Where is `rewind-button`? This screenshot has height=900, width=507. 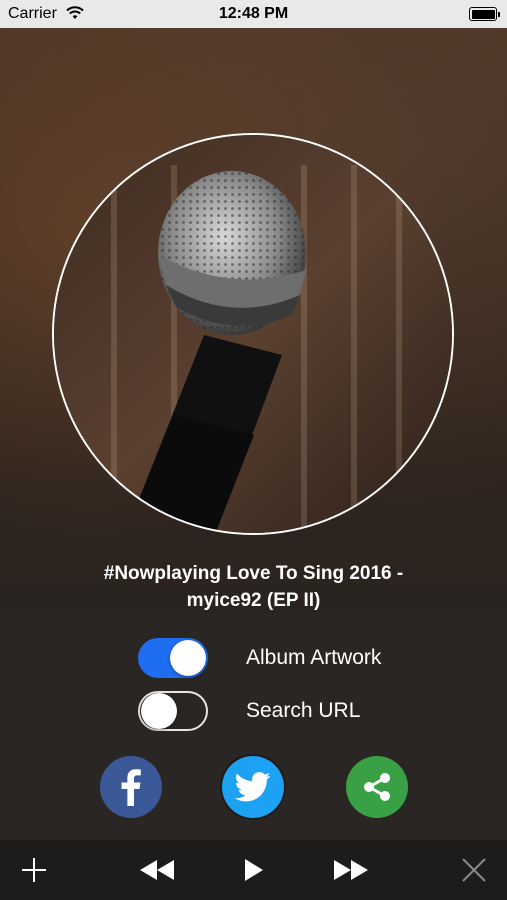 rewind-button is located at coordinates (157, 870).